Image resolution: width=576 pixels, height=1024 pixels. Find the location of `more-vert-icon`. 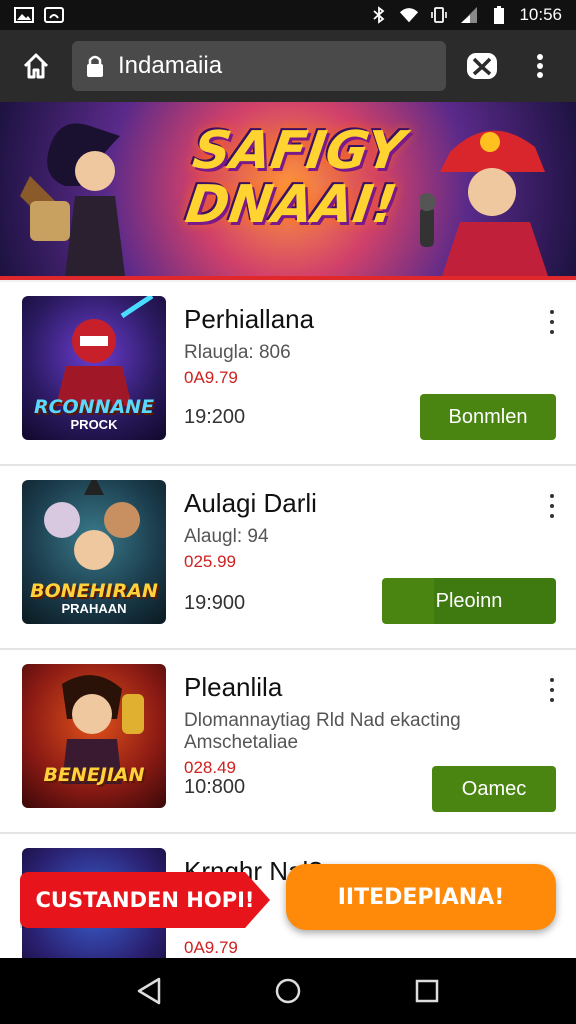

more-vert-icon is located at coordinates (540, 66).